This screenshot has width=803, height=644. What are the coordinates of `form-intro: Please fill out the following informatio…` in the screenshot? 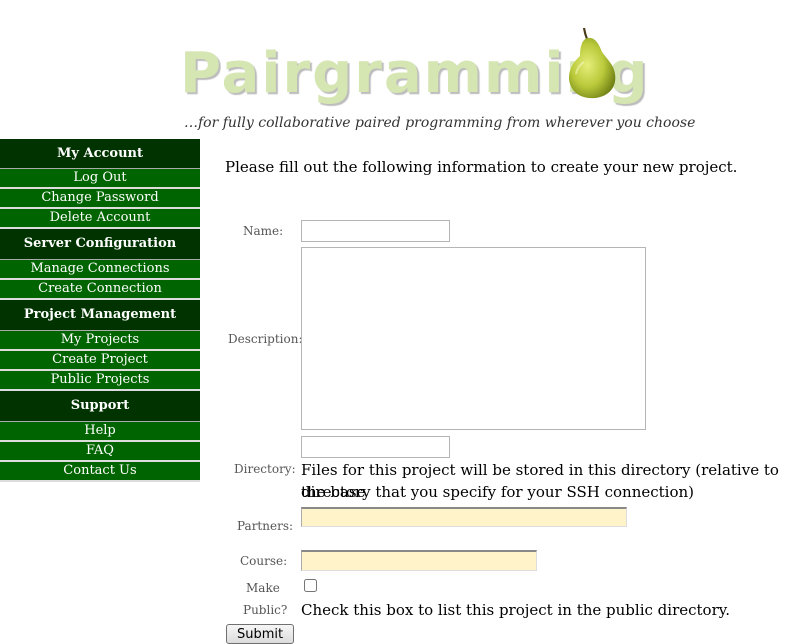 It's located at (481, 167).